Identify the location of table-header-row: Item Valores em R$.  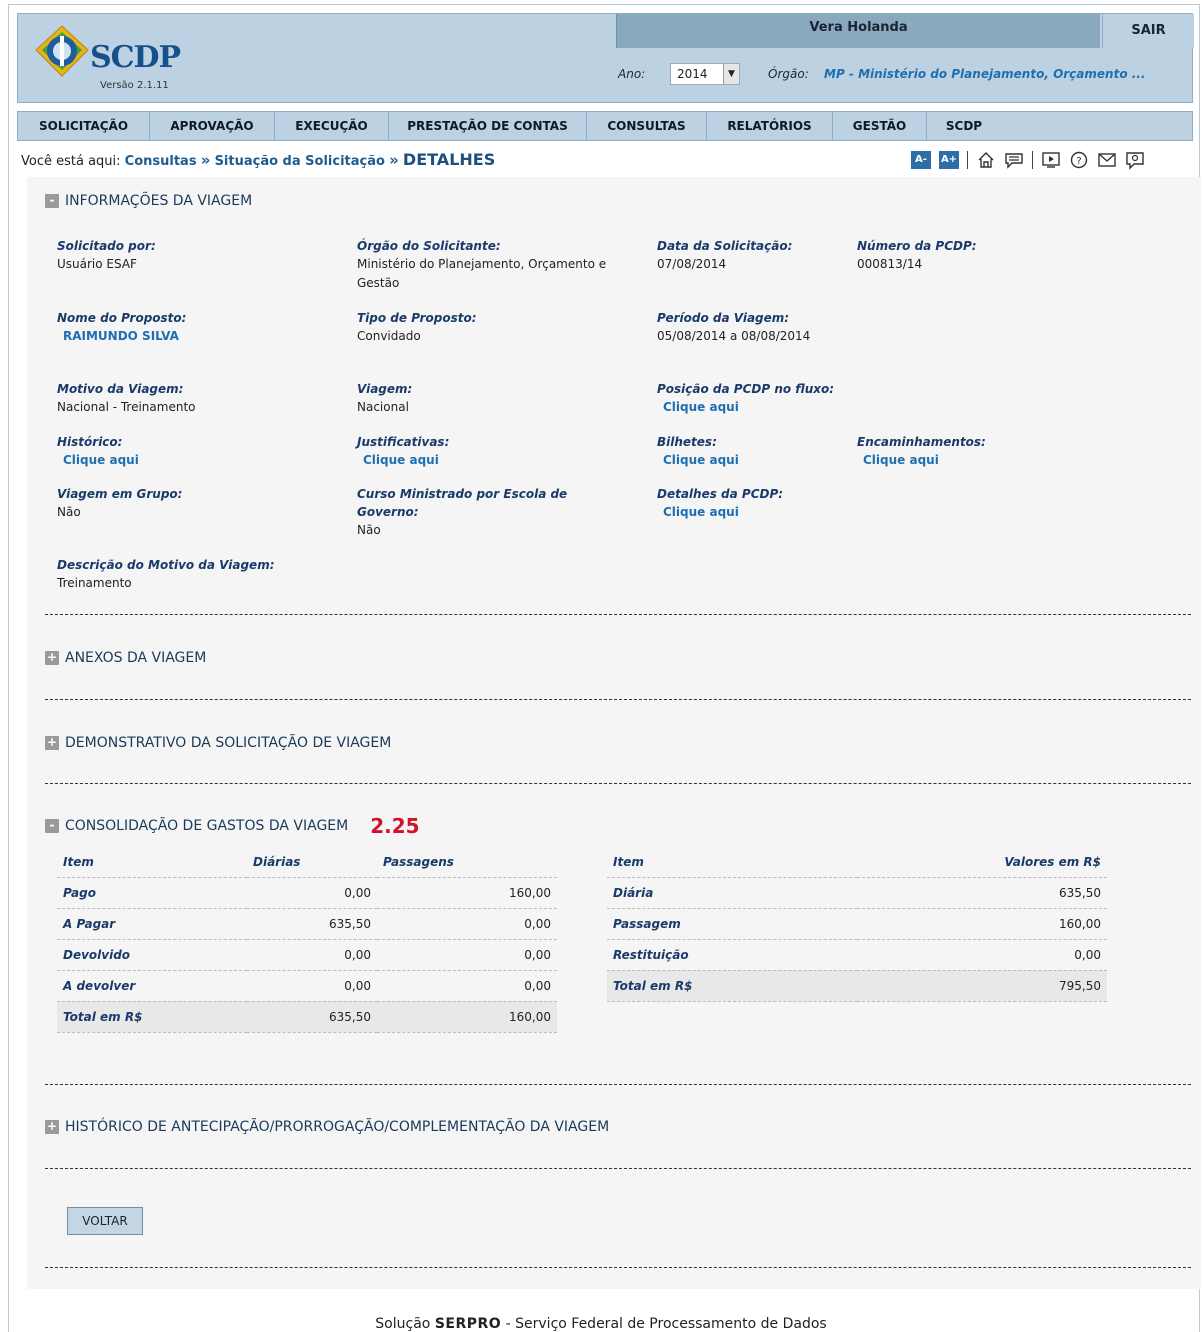
(857, 862).